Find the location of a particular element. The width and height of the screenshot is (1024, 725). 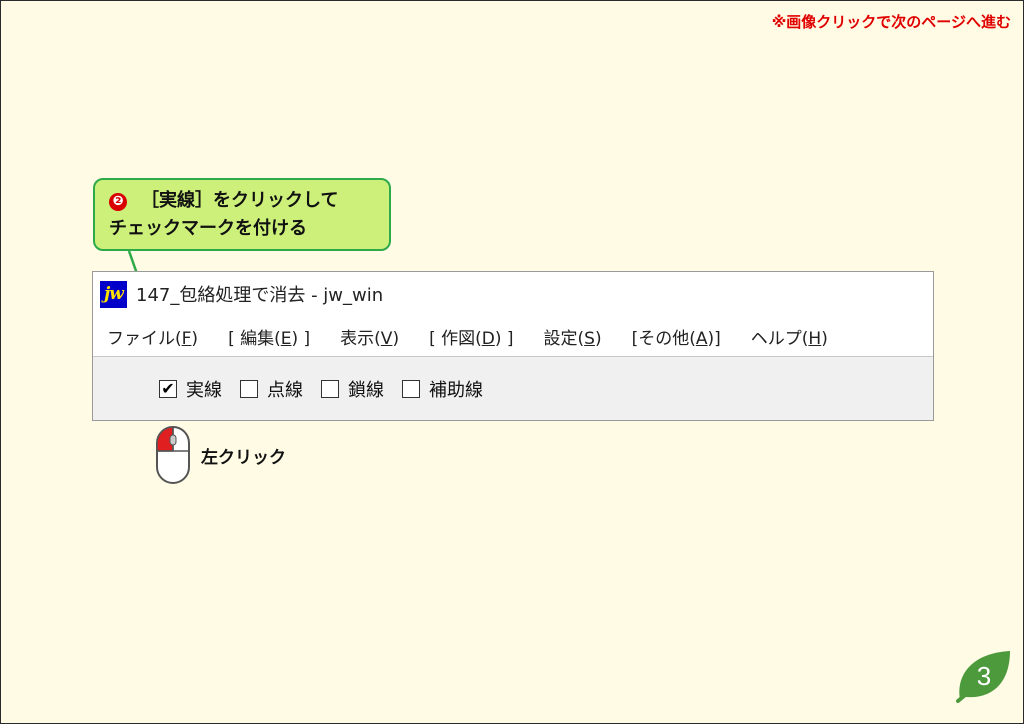

menu-settings-key: S is located at coordinates (589, 338).